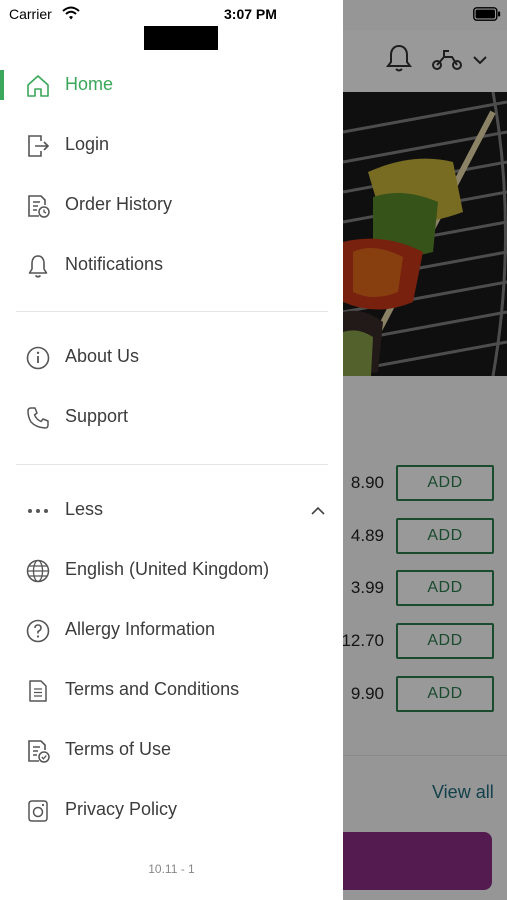 The height and width of the screenshot is (900, 507). Describe the element at coordinates (167, 569) in the screenshot. I see `menu-item-label: English (United Kingdom)` at that location.